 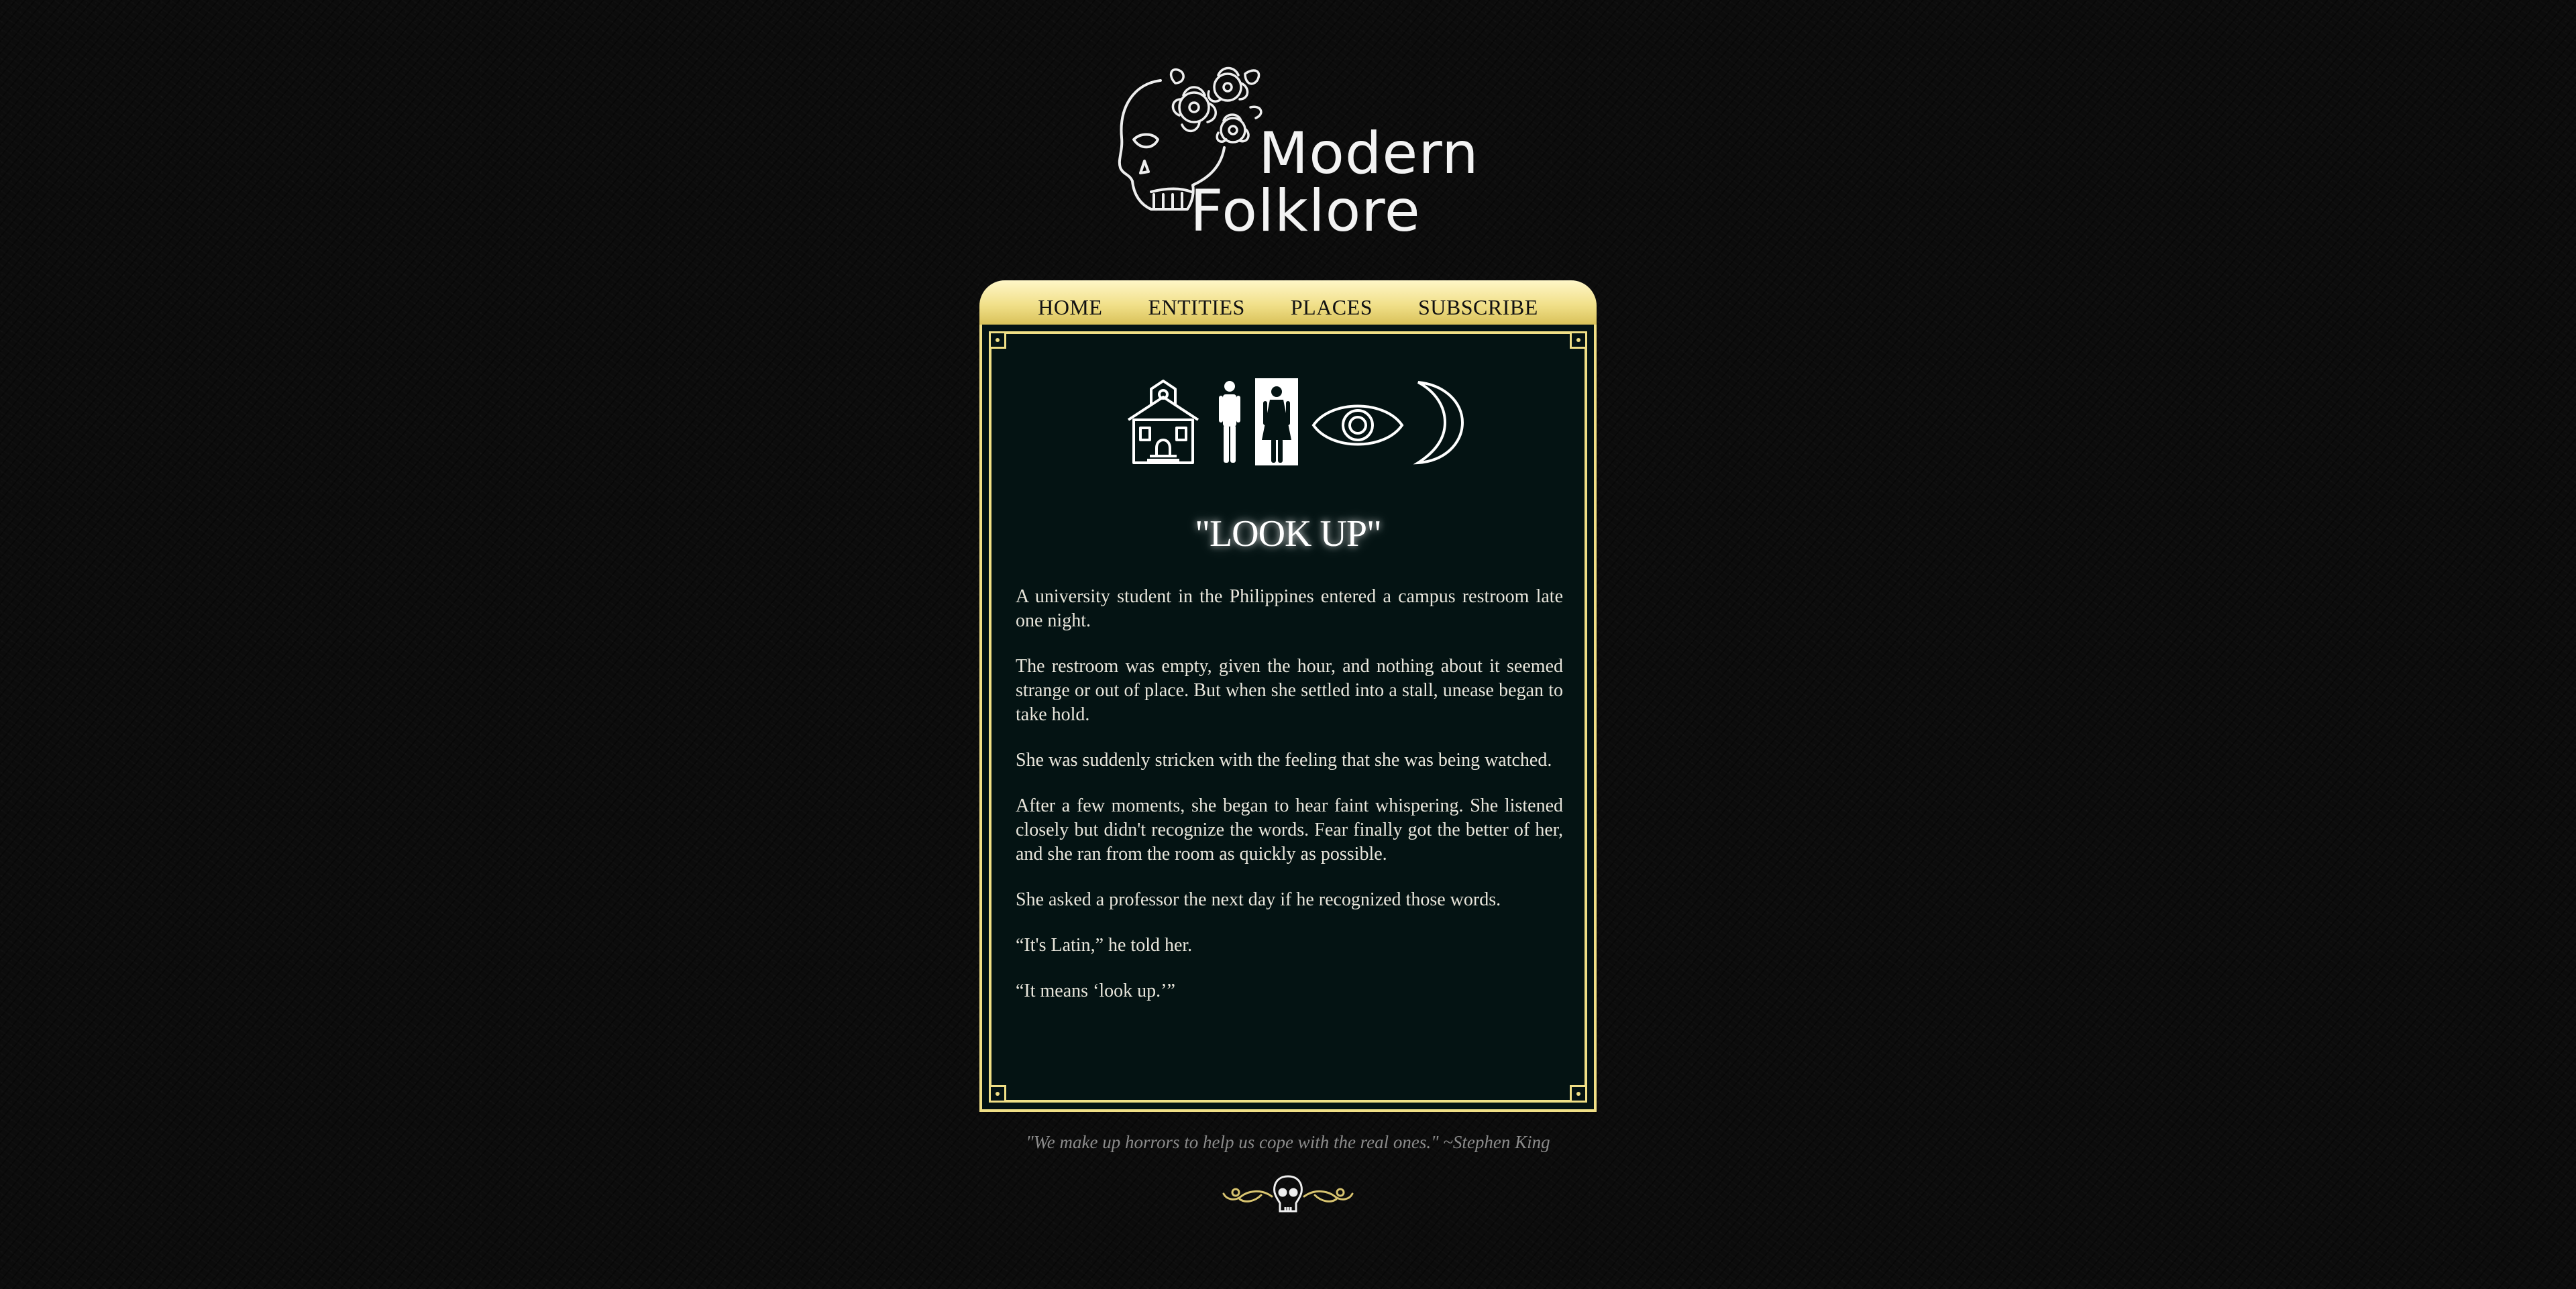 I want to click on story-paragraph: “It's Latin,” he told her., so click(x=1104, y=946).